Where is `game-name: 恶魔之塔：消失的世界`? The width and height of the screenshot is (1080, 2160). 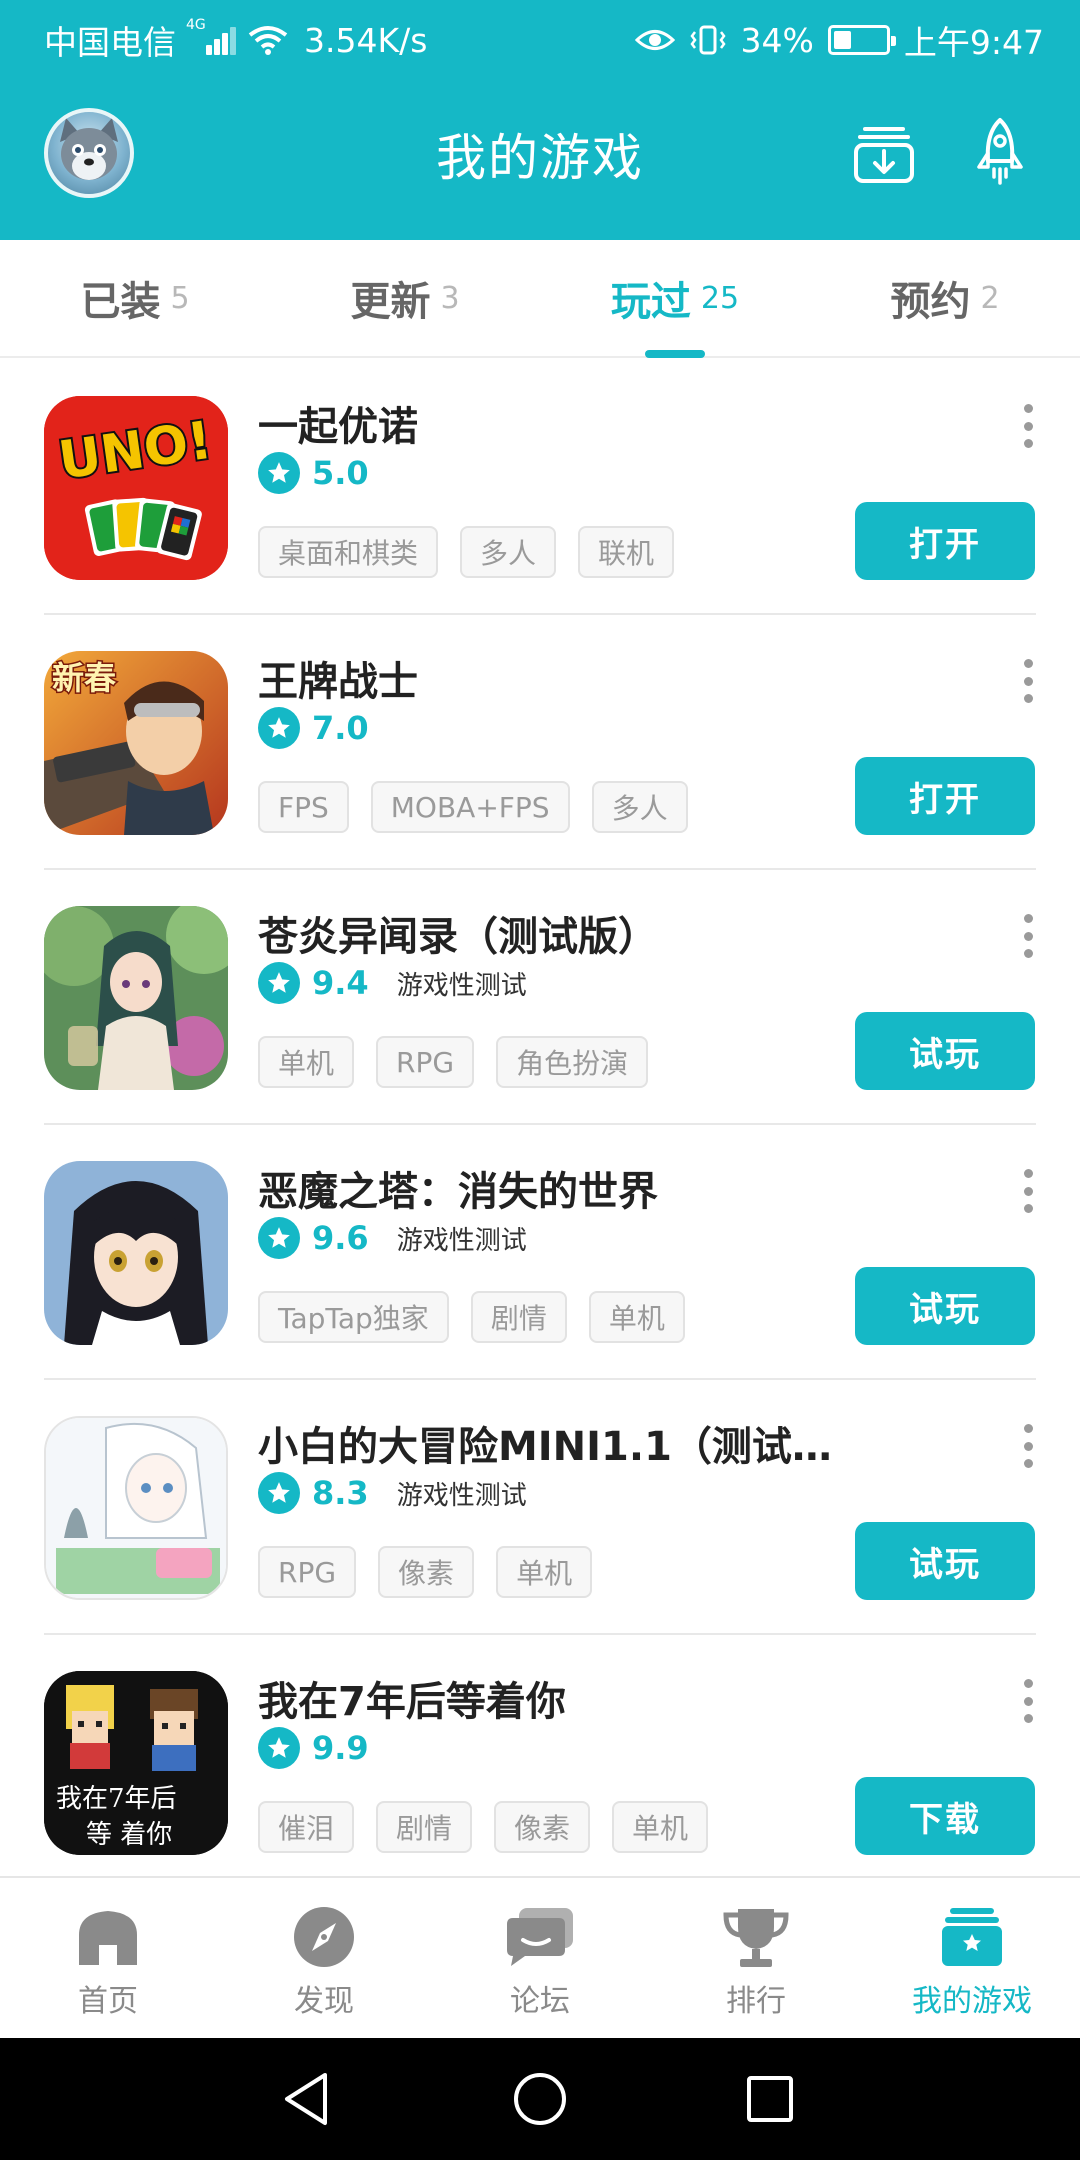 game-name: 恶魔之塔：消失的世界 is located at coordinates (458, 1188).